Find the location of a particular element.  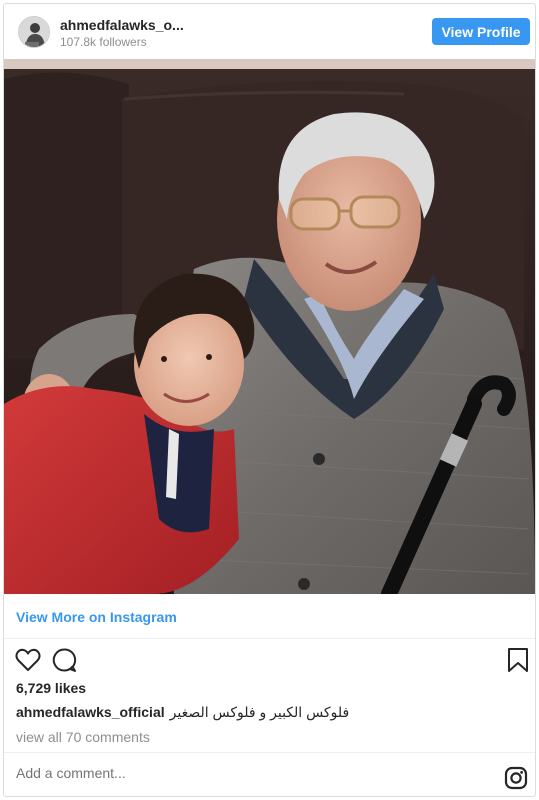

instagram-icon is located at coordinates (516, 778).